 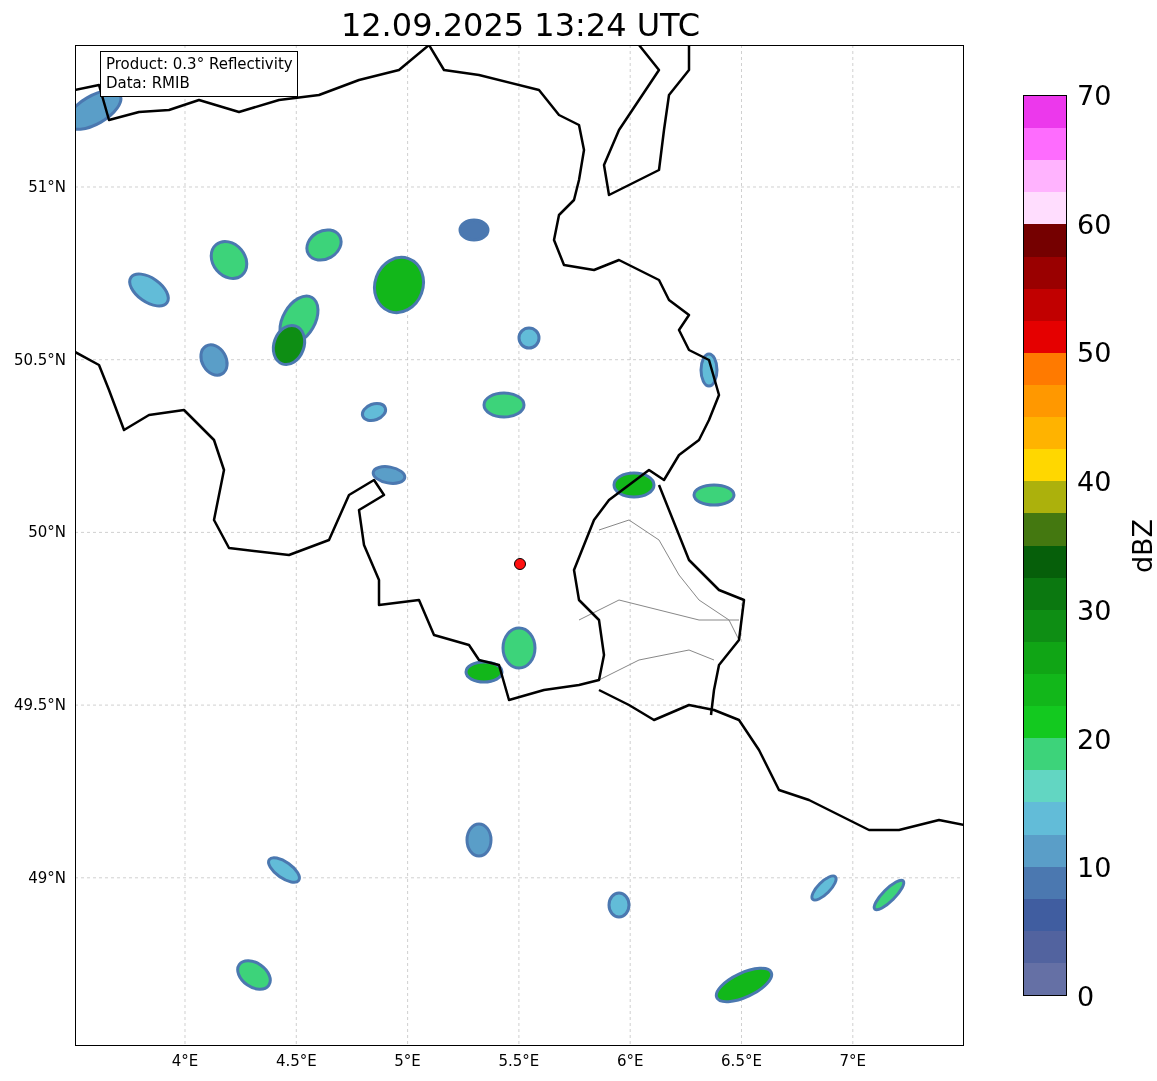 What do you see at coordinates (1094, 739) in the screenshot?
I see `colorbar-tick-label: 20` at bounding box center [1094, 739].